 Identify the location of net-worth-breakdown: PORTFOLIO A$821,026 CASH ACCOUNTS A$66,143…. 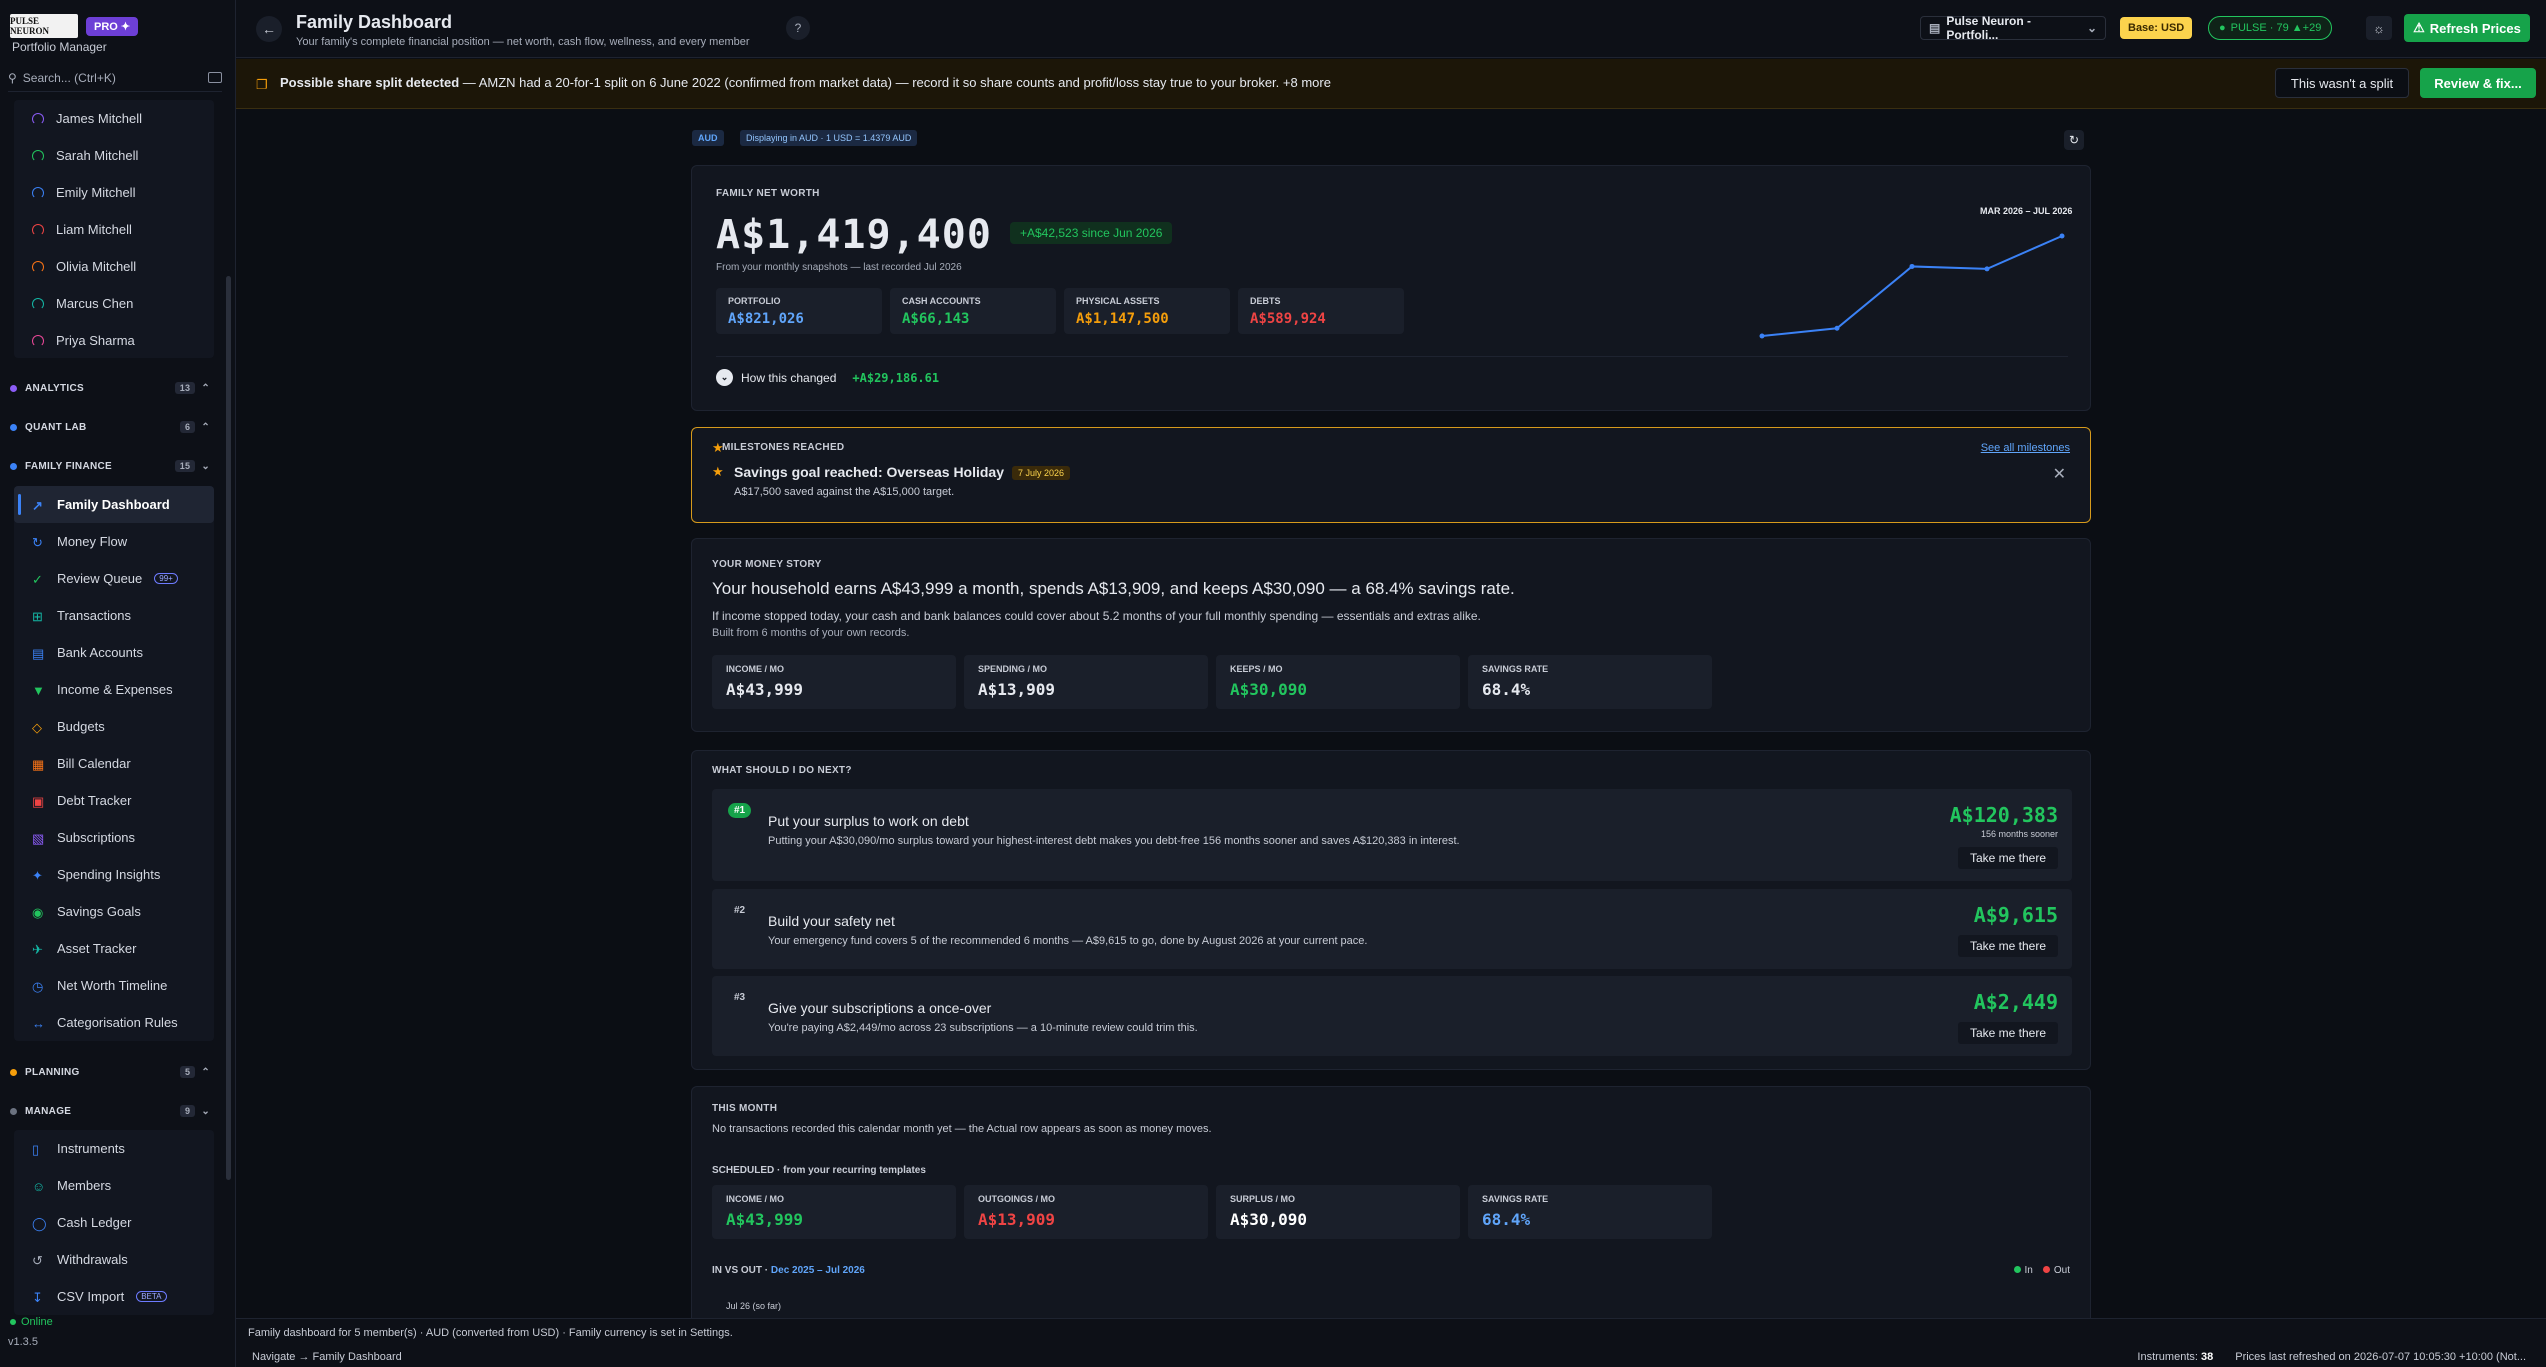
(1060, 311).